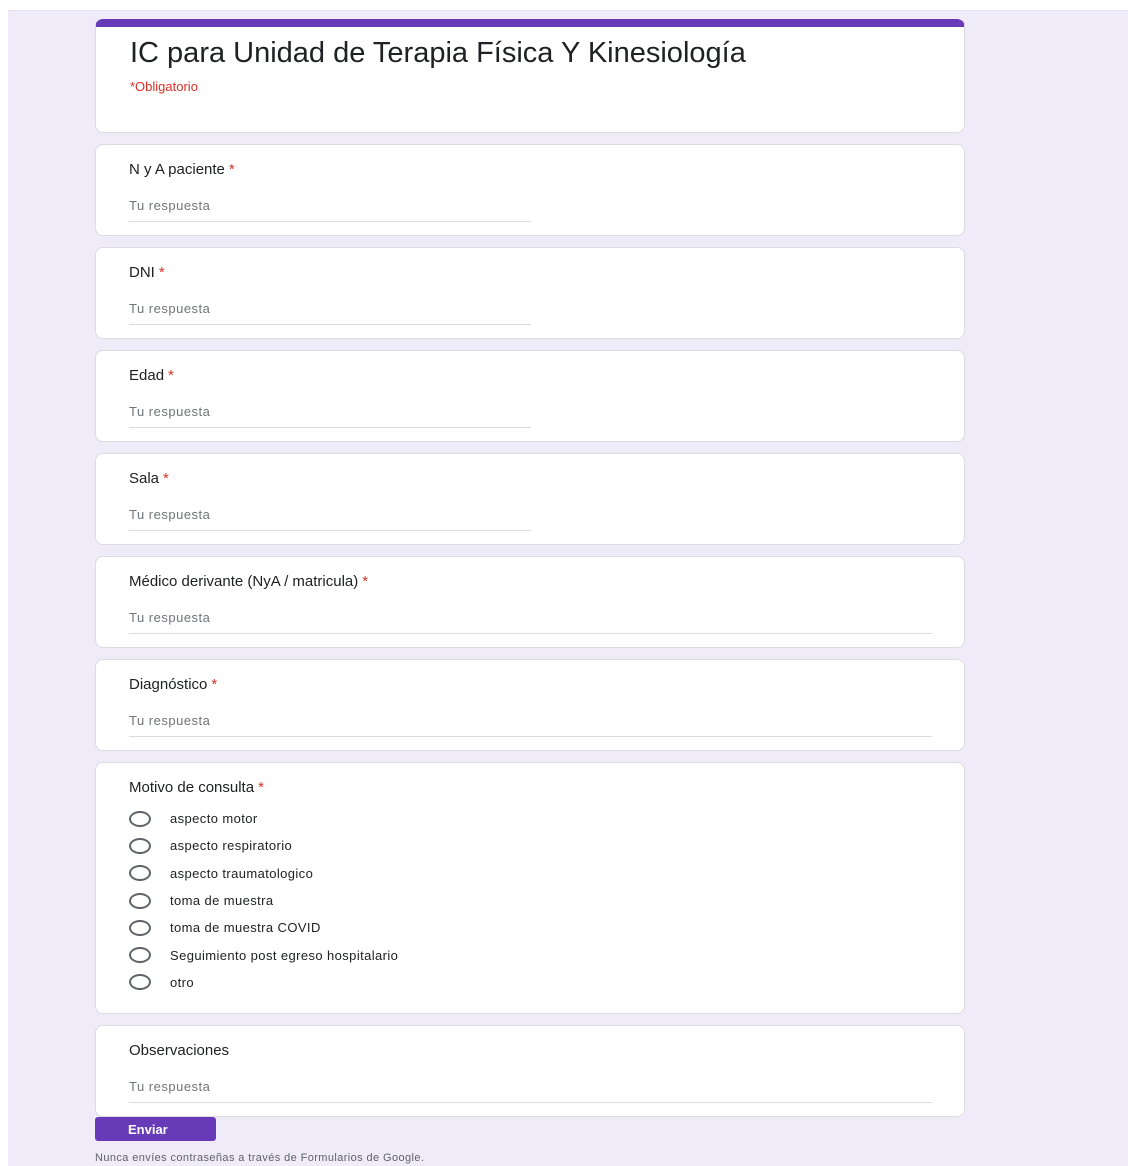 The height and width of the screenshot is (1166, 1128). Describe the element at coordinates (546, 873) in the screenshot. I see `radio-option-aspecto-traumatologico: aspecto traumatologico` at that location.